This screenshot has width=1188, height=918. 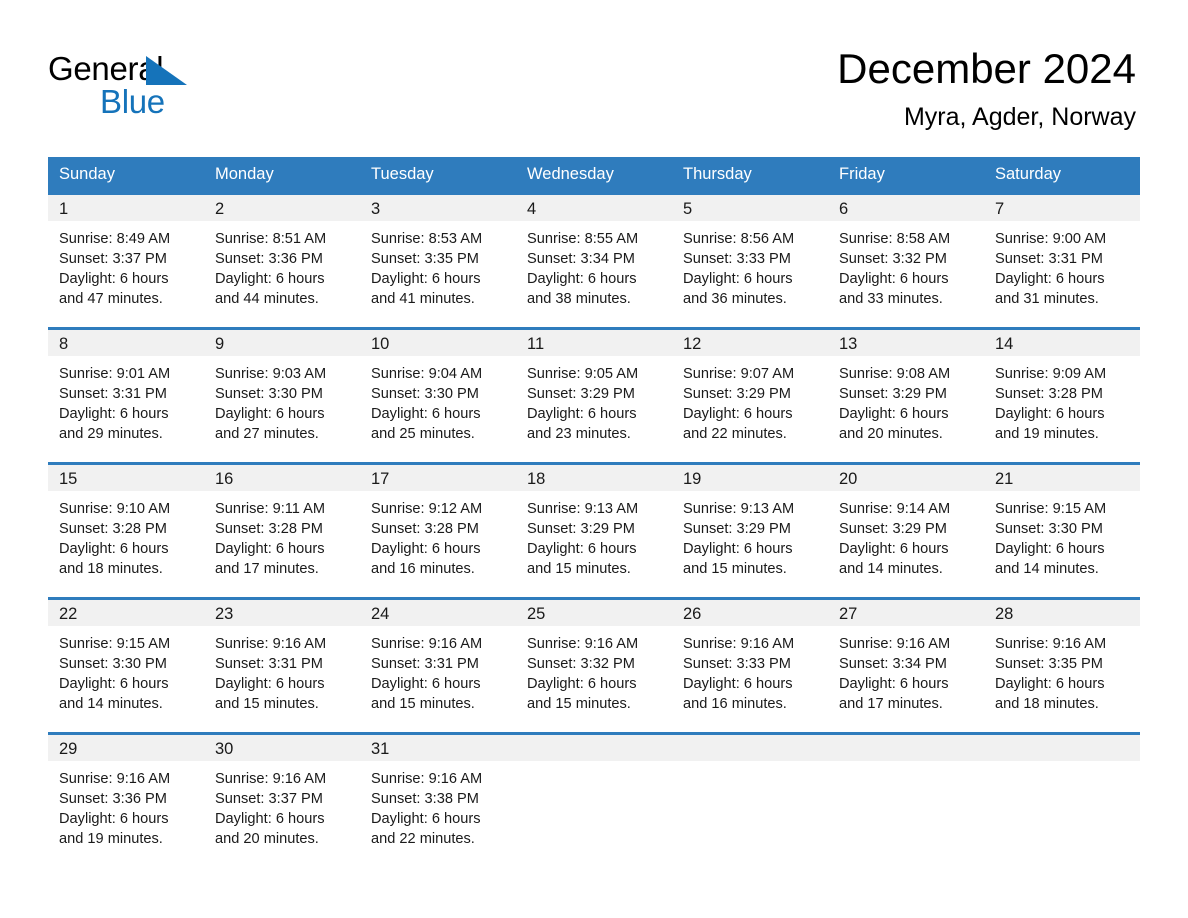 What do you see at coordinates (282, 748) in the screenshot?
I see `day-number: 30` at bounding box center [282, 748].